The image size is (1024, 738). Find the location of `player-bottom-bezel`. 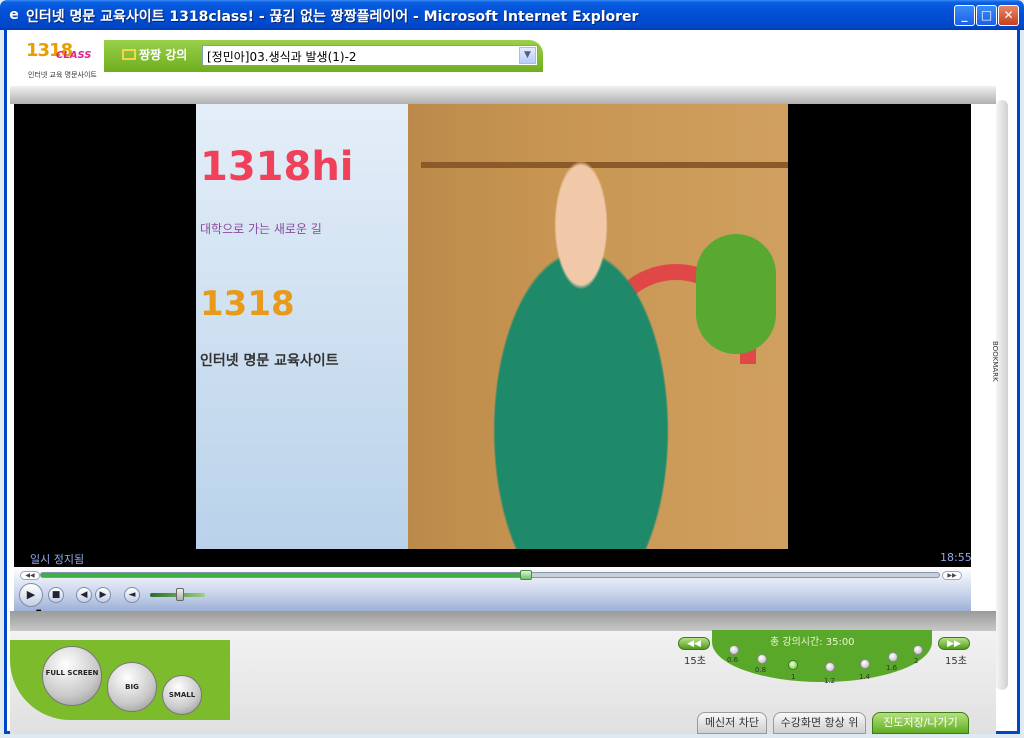

player-bottom-bezel is located at coordinates (503, 621).